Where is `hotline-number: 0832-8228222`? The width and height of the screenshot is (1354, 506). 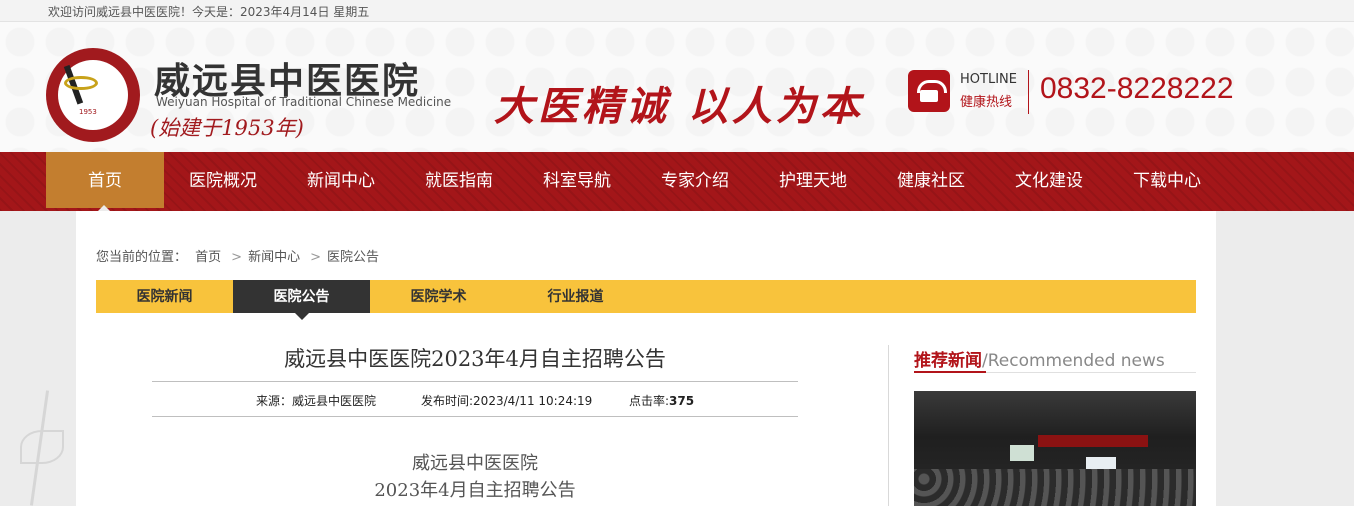 hotline-number: 0832-8228222 is located at coordinates (1137, 88).